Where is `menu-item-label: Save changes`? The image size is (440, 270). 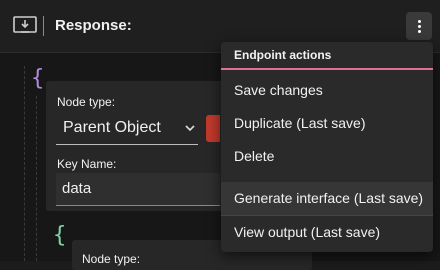
menu-item-label: Save changes is located at coordinates (278, 90).